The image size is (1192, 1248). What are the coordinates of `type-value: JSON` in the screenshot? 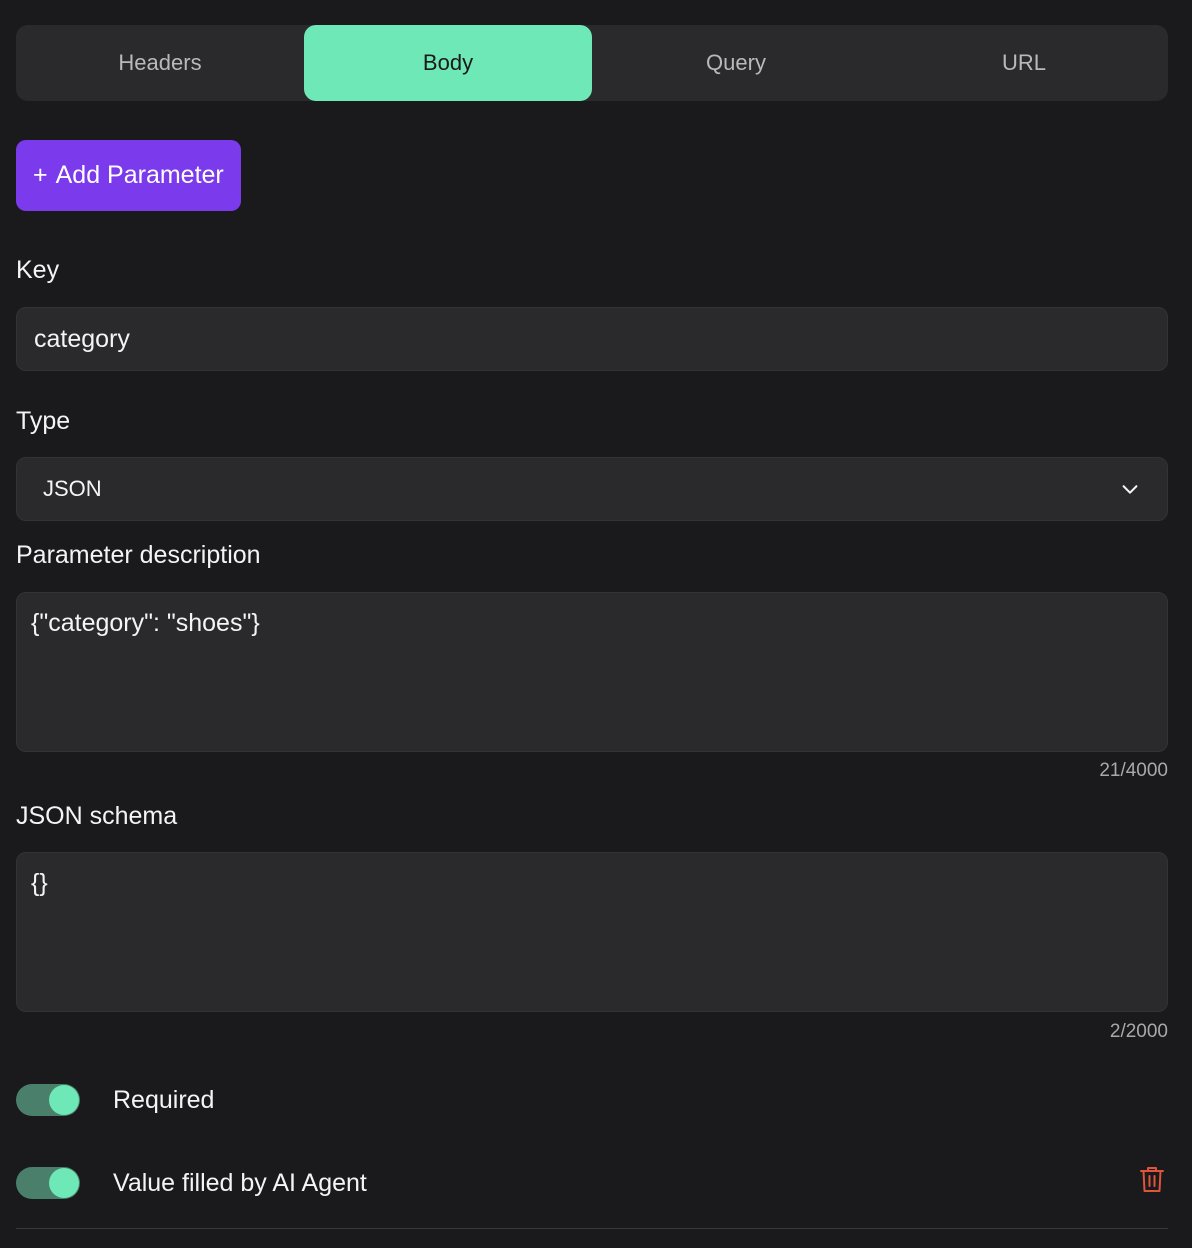 It's located at (72, 488).